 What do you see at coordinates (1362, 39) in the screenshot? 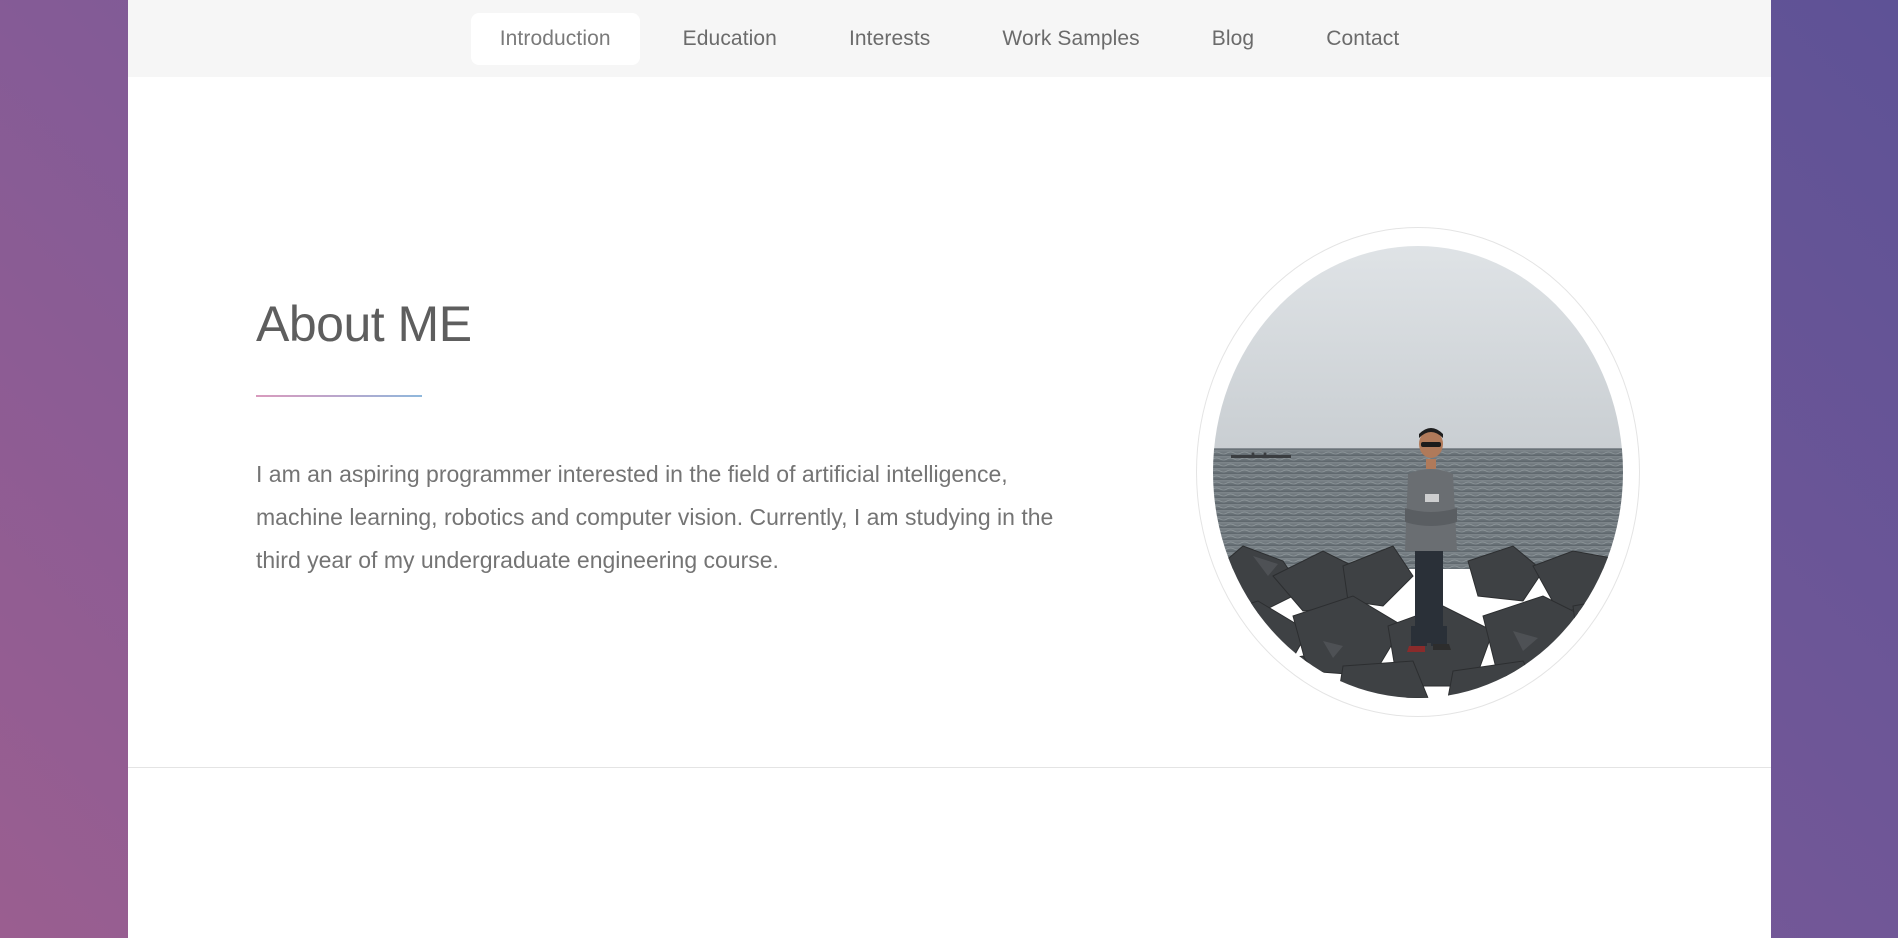
I see `nav-item-contact: Contact` at bounding box center [1362, 39].